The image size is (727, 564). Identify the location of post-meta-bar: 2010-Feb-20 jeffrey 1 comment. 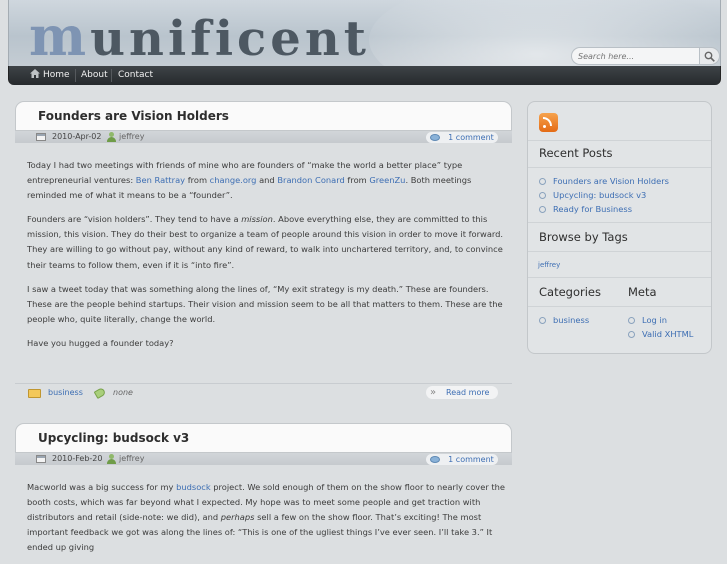
(263, 459).